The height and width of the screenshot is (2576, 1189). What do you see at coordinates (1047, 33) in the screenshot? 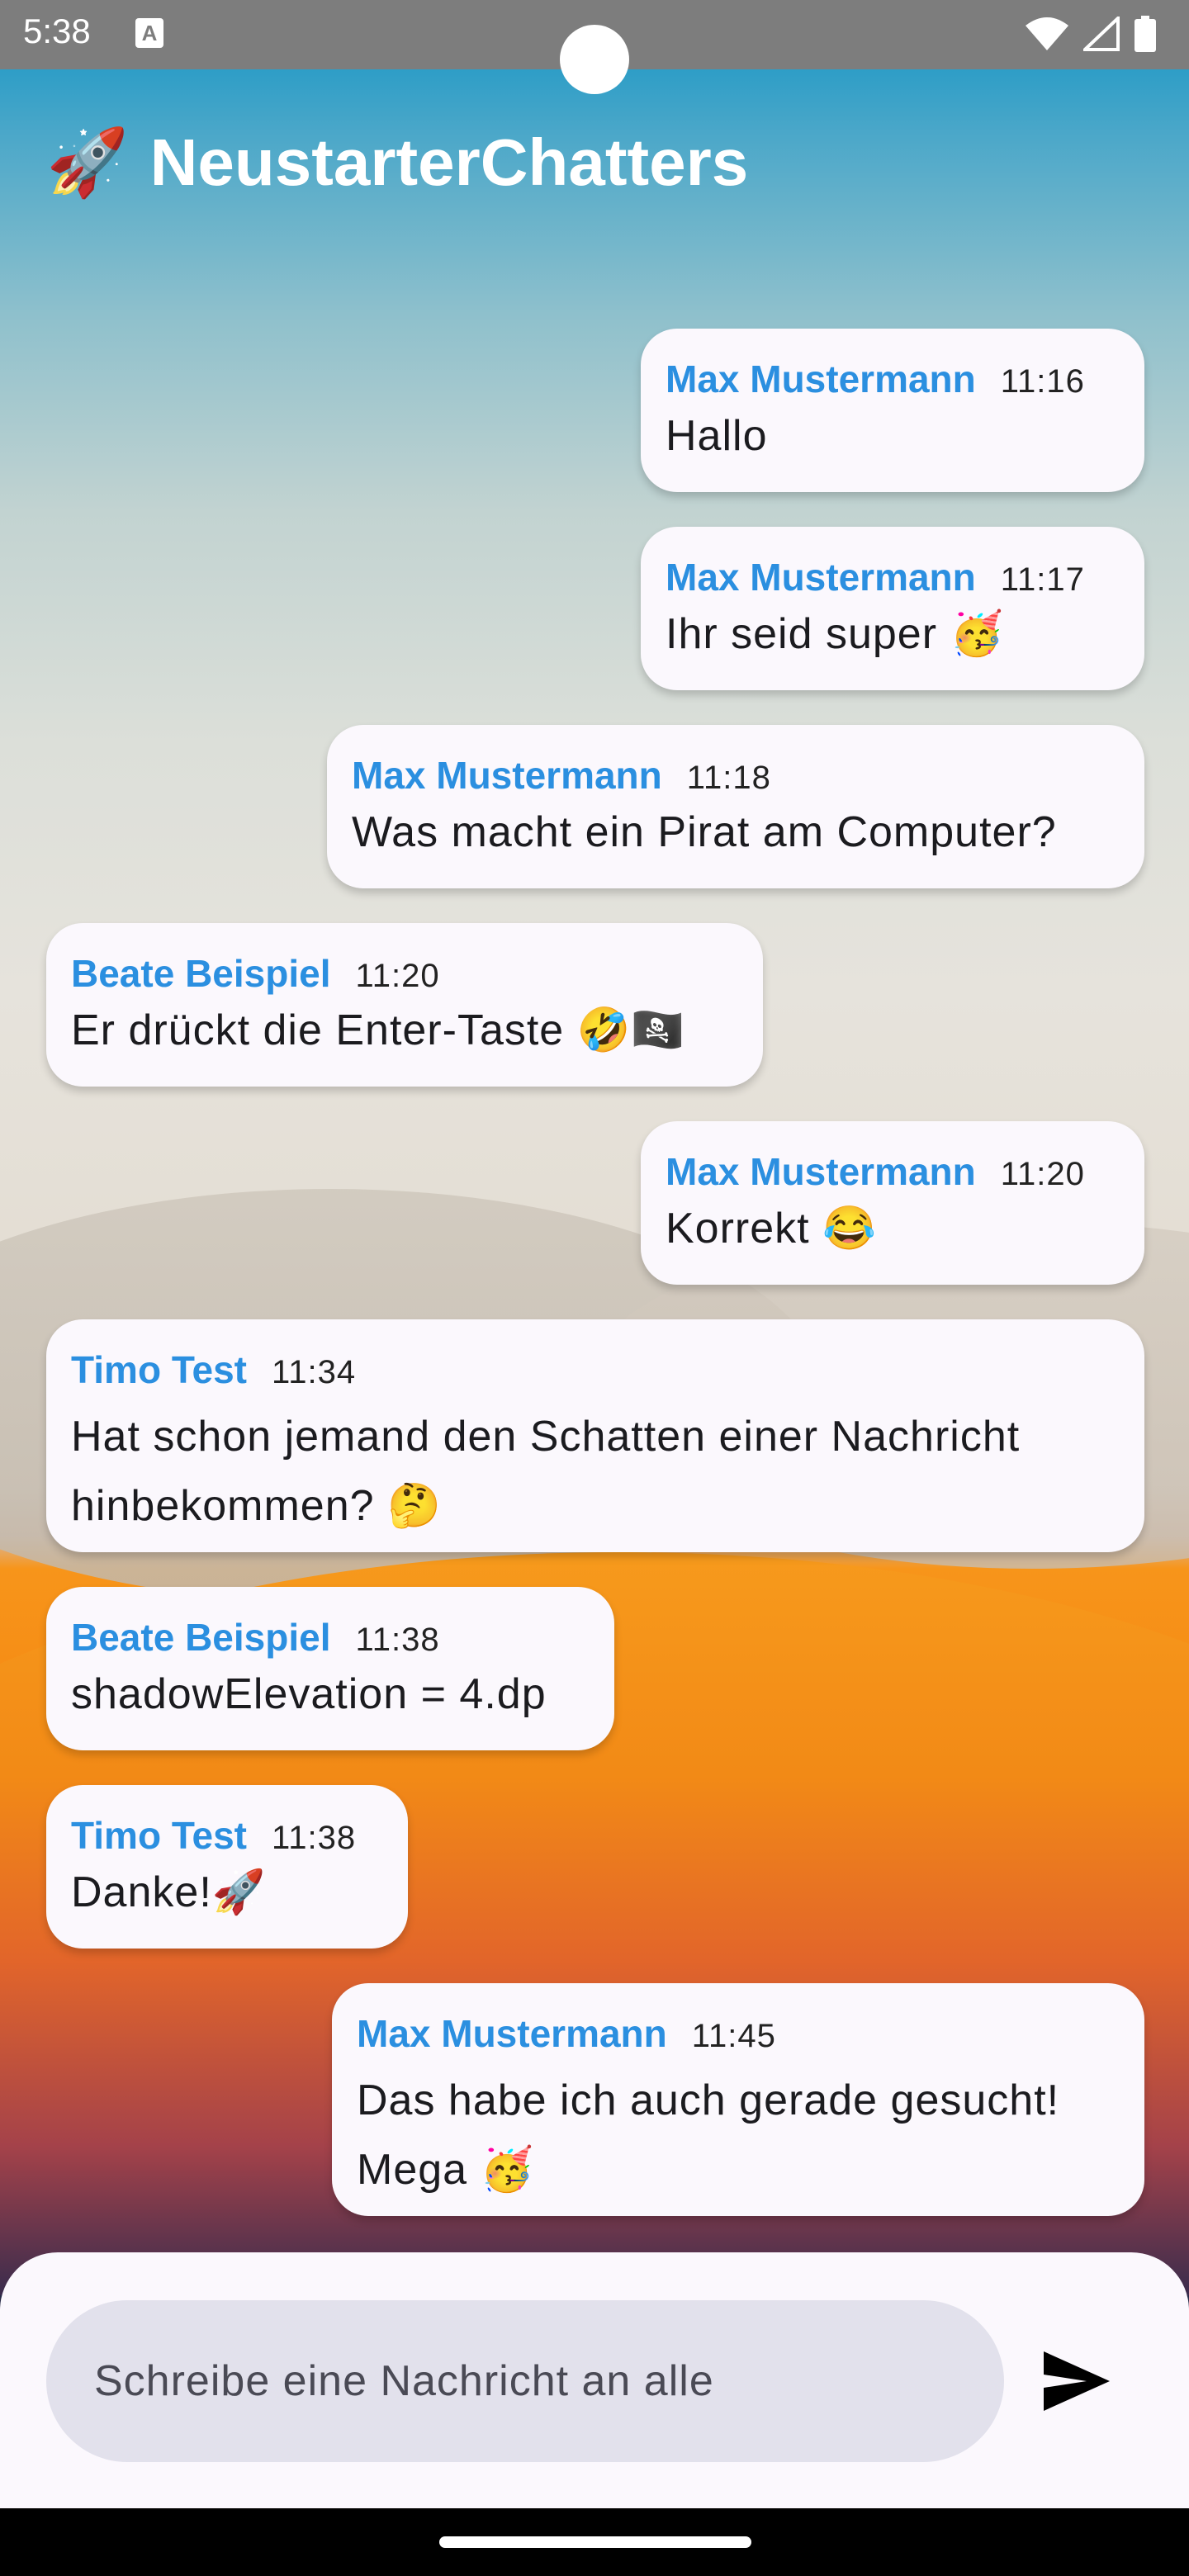
I see `wifi-icon` at bounding box center [1047, 33].